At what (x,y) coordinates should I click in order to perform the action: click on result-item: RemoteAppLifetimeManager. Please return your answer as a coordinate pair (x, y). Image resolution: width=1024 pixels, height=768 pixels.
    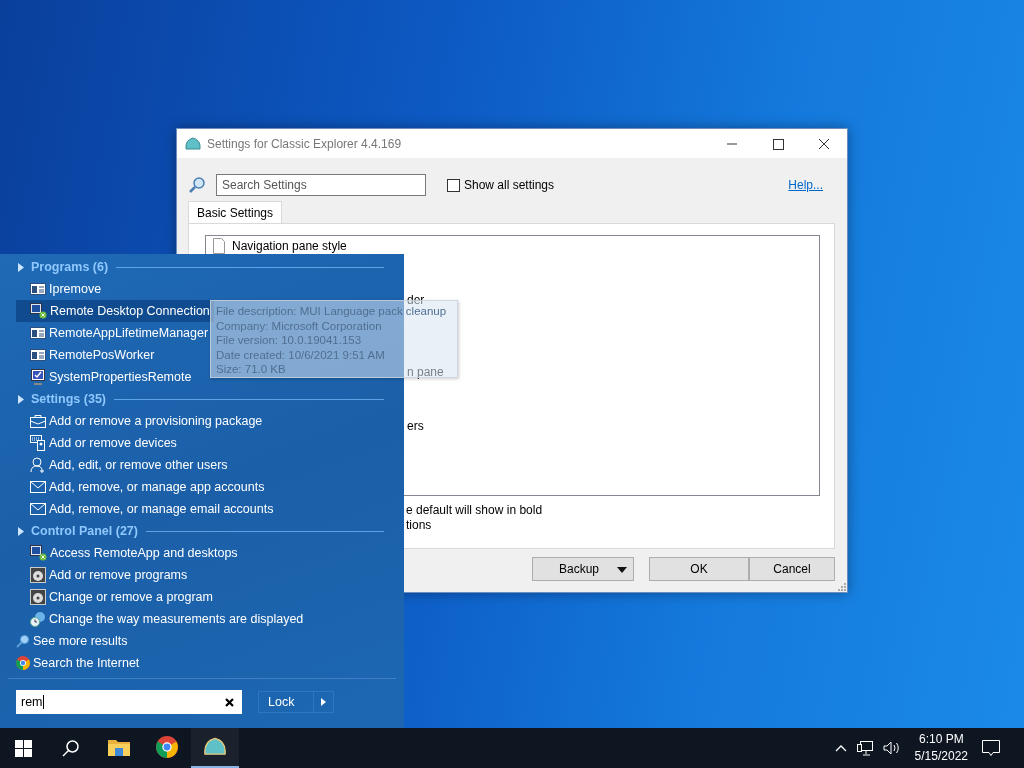
    Looking at the image, I should click on (114, 333).